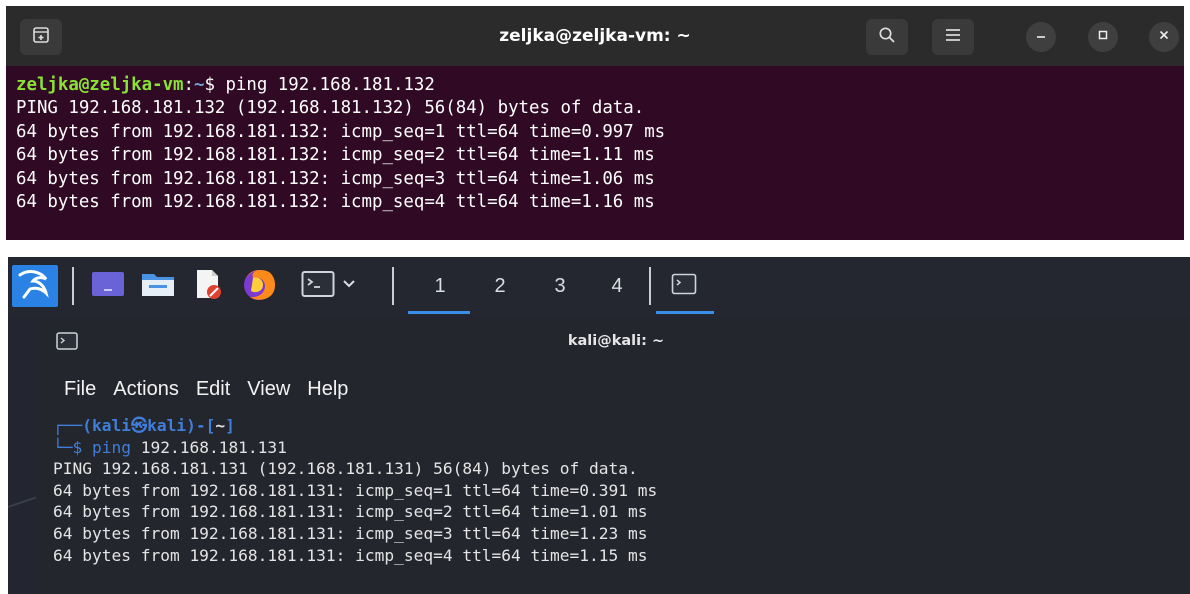 This screenshot has width=1190, height=594. I want to click on kali-titlebar: kali@kali: ~, so click(613, 341).